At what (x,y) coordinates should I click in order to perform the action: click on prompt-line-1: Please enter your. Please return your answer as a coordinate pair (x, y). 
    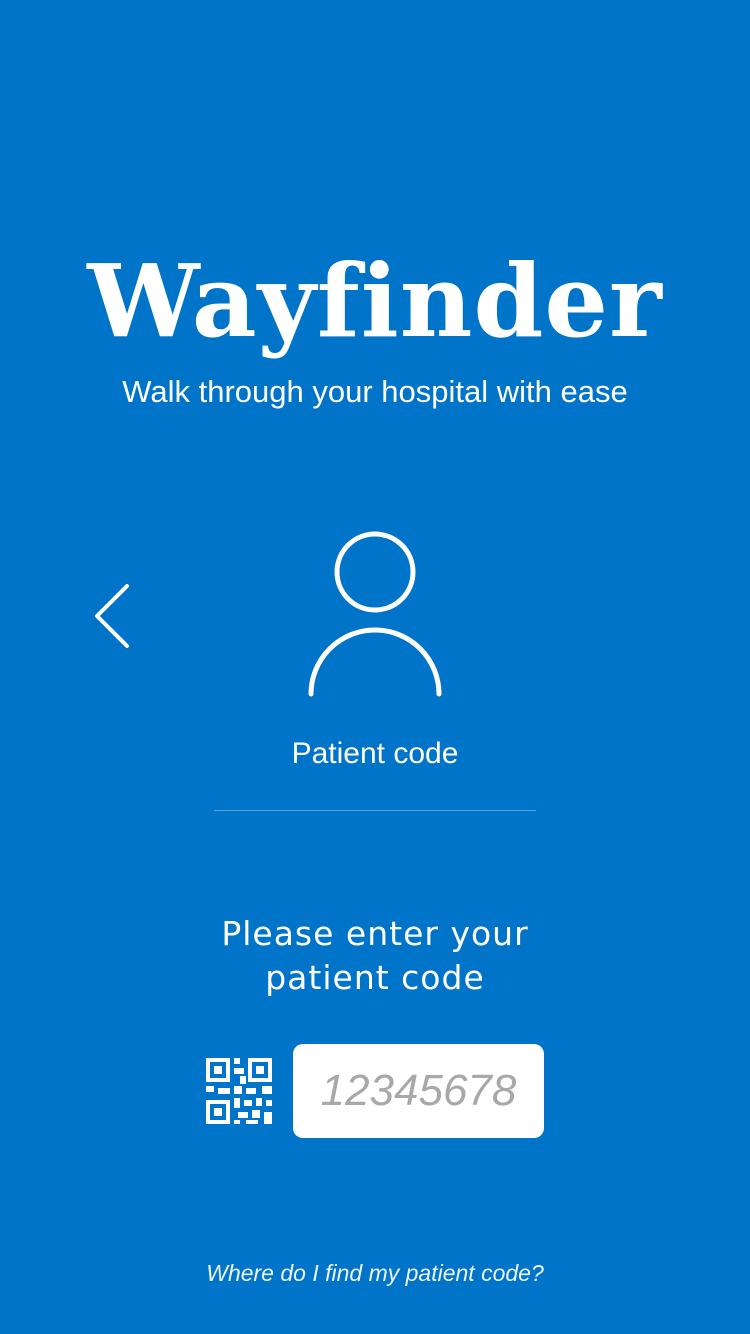
    Looking at the image, I should click on (375, 933).